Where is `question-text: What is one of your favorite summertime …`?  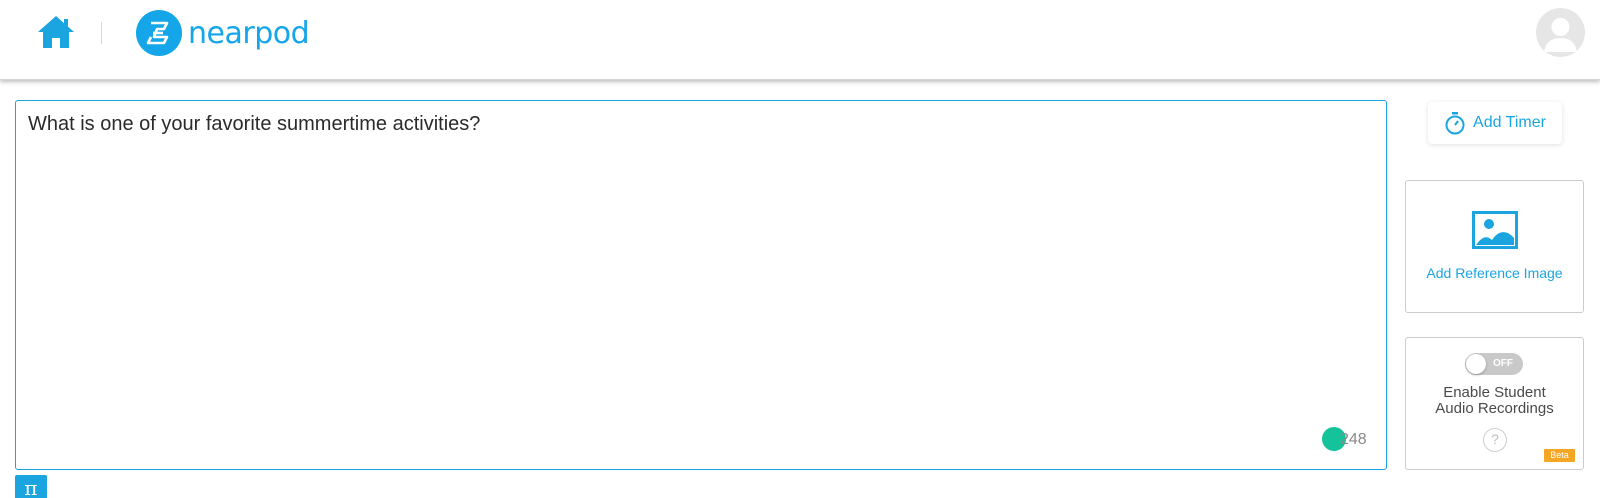 question-text: What is one of your favorite summertime … is located at coordinates (254, 124).